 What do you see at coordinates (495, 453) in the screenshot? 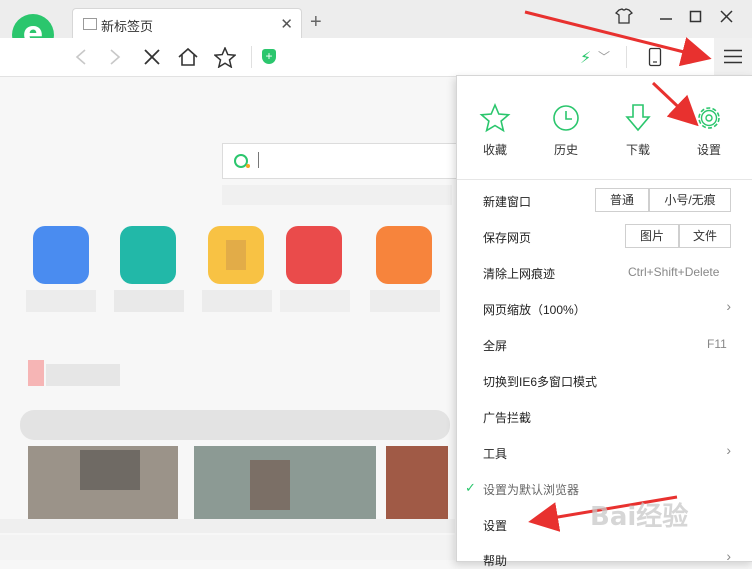
I see `menu-item-tools: 工具` at bounding box center [495, 453].